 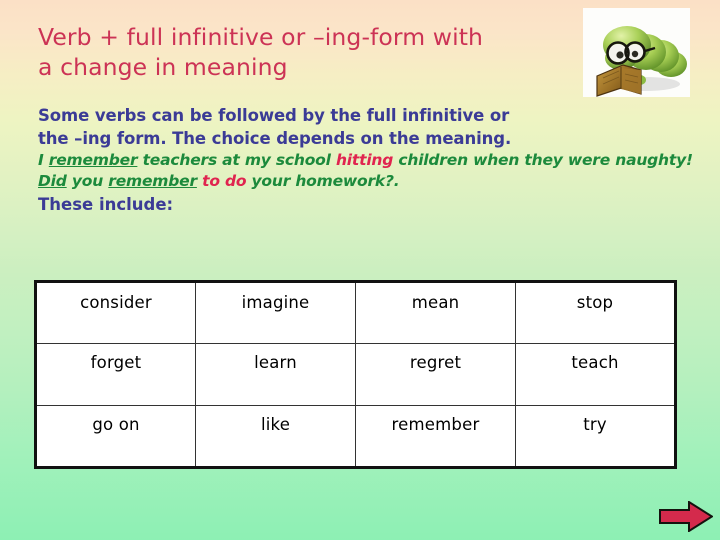 I want to click on example-2-verb-did: Did, so click(x=52, y=181).